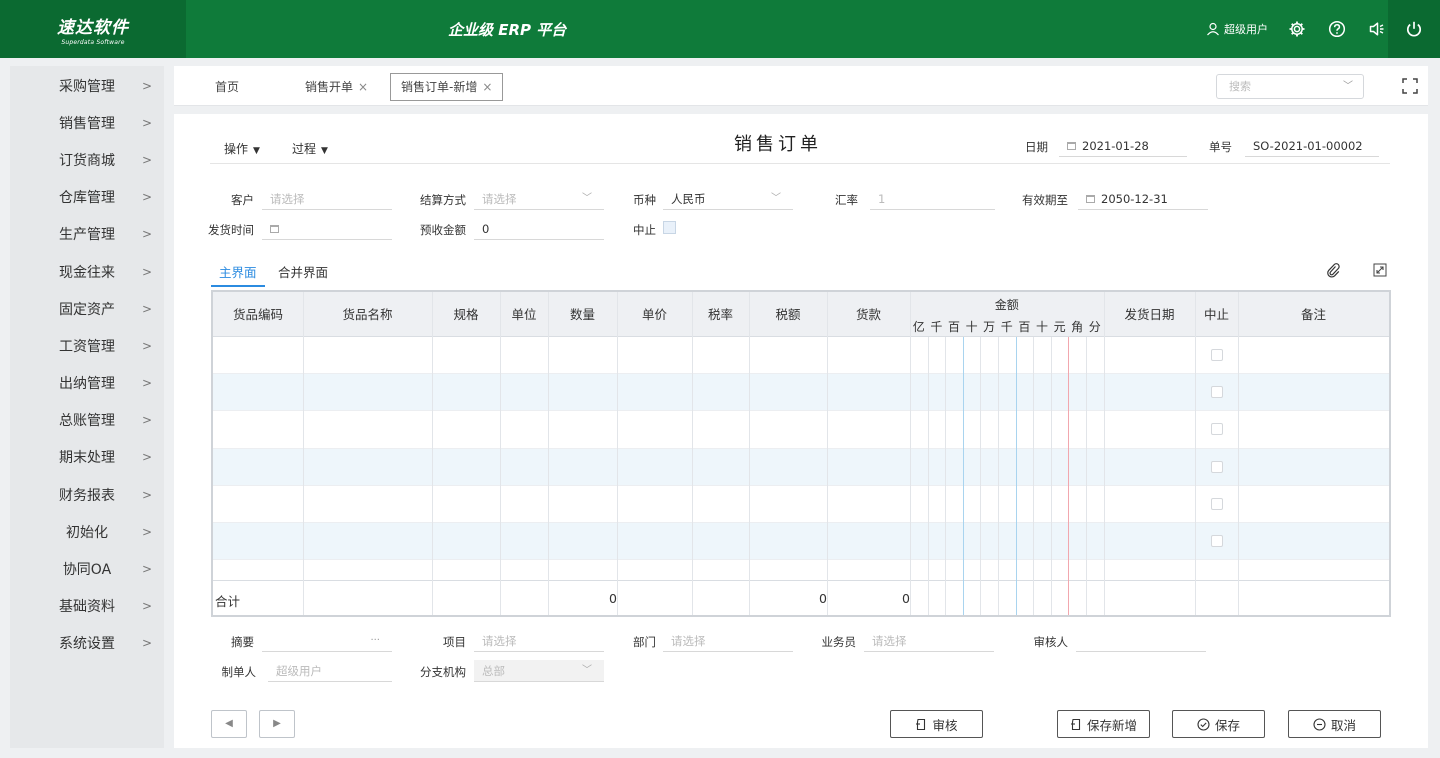 This screenshot has width=1440, height=758. I want to click on branch-select: 总部 ﹀, so click(539, 671).